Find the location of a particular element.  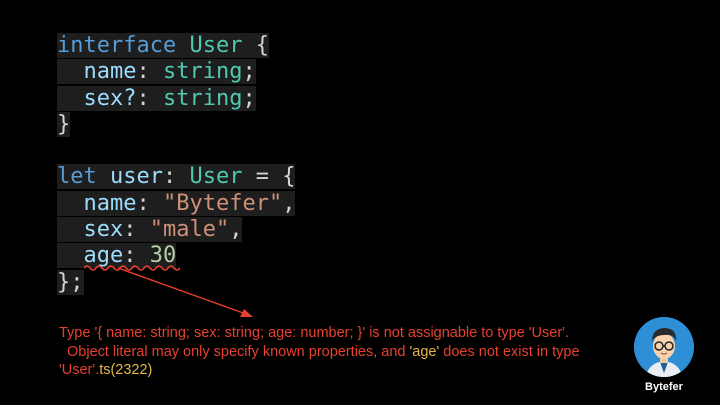

brand-name: Bytefer is located at coordinates (664, 387).